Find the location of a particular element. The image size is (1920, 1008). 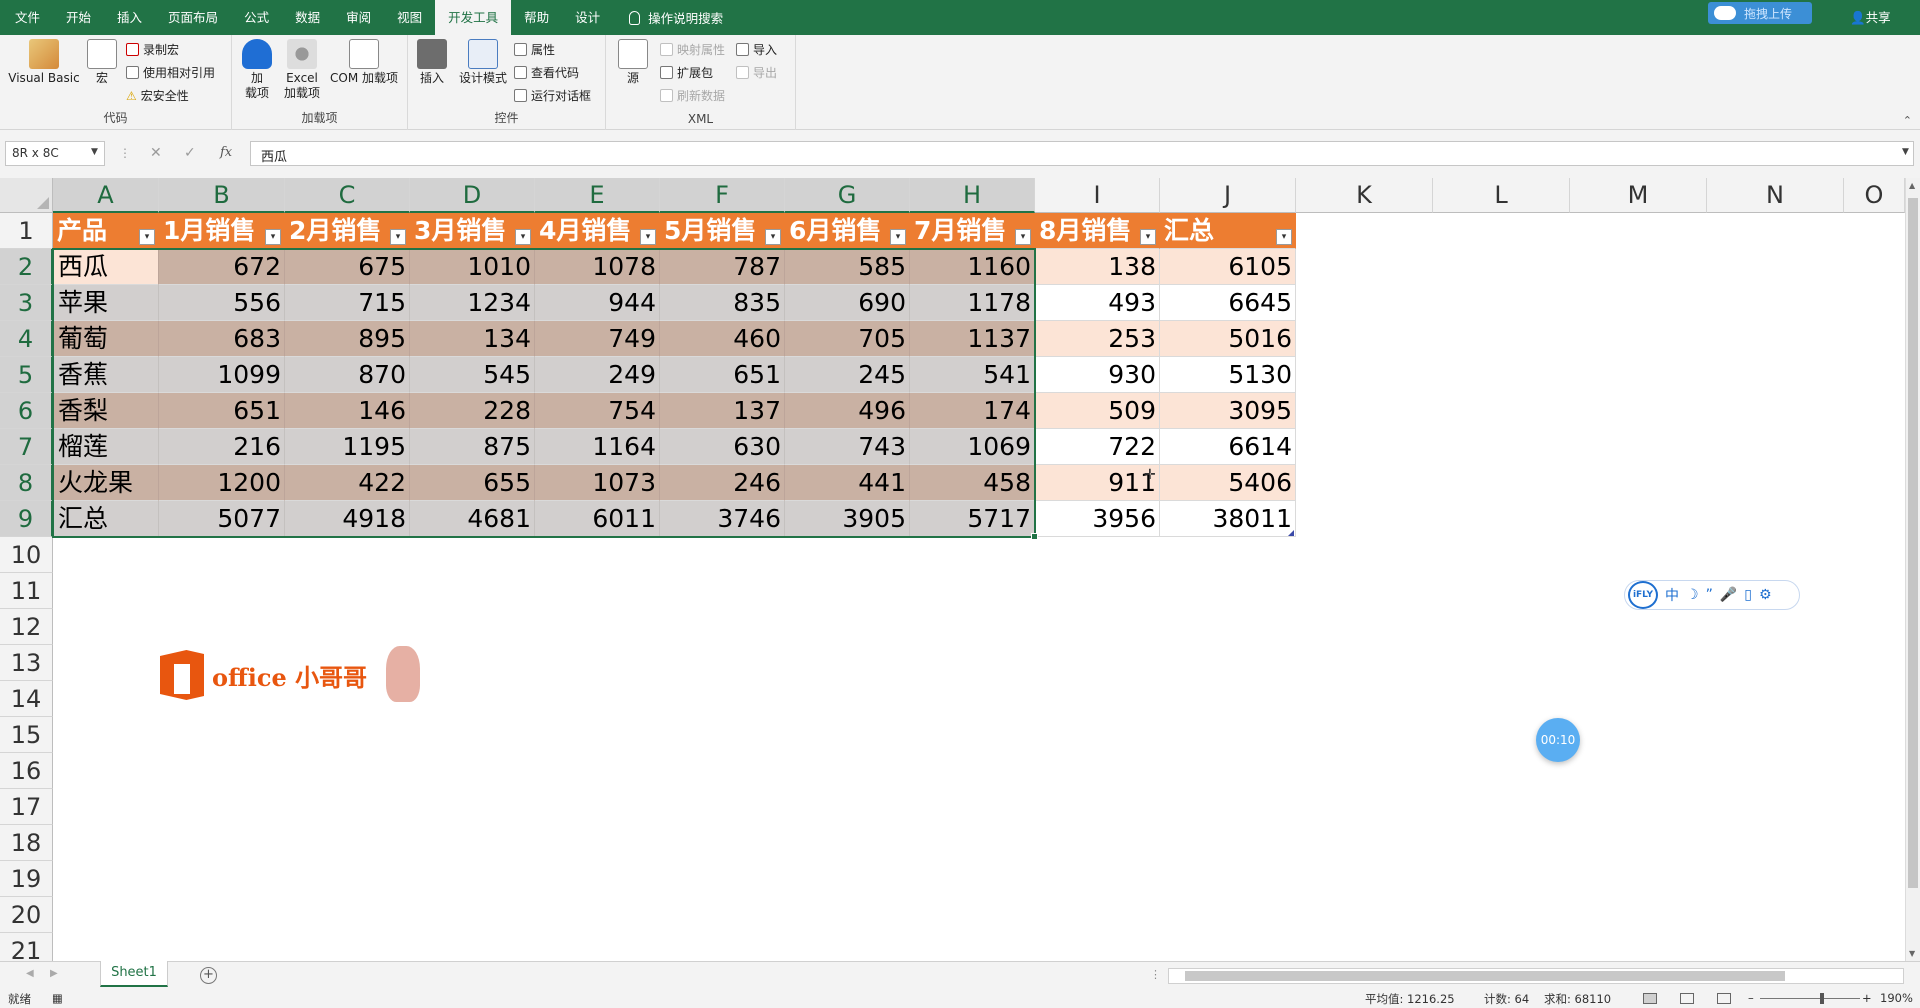

table-cell: 754 is located at coordinates (597, 411).